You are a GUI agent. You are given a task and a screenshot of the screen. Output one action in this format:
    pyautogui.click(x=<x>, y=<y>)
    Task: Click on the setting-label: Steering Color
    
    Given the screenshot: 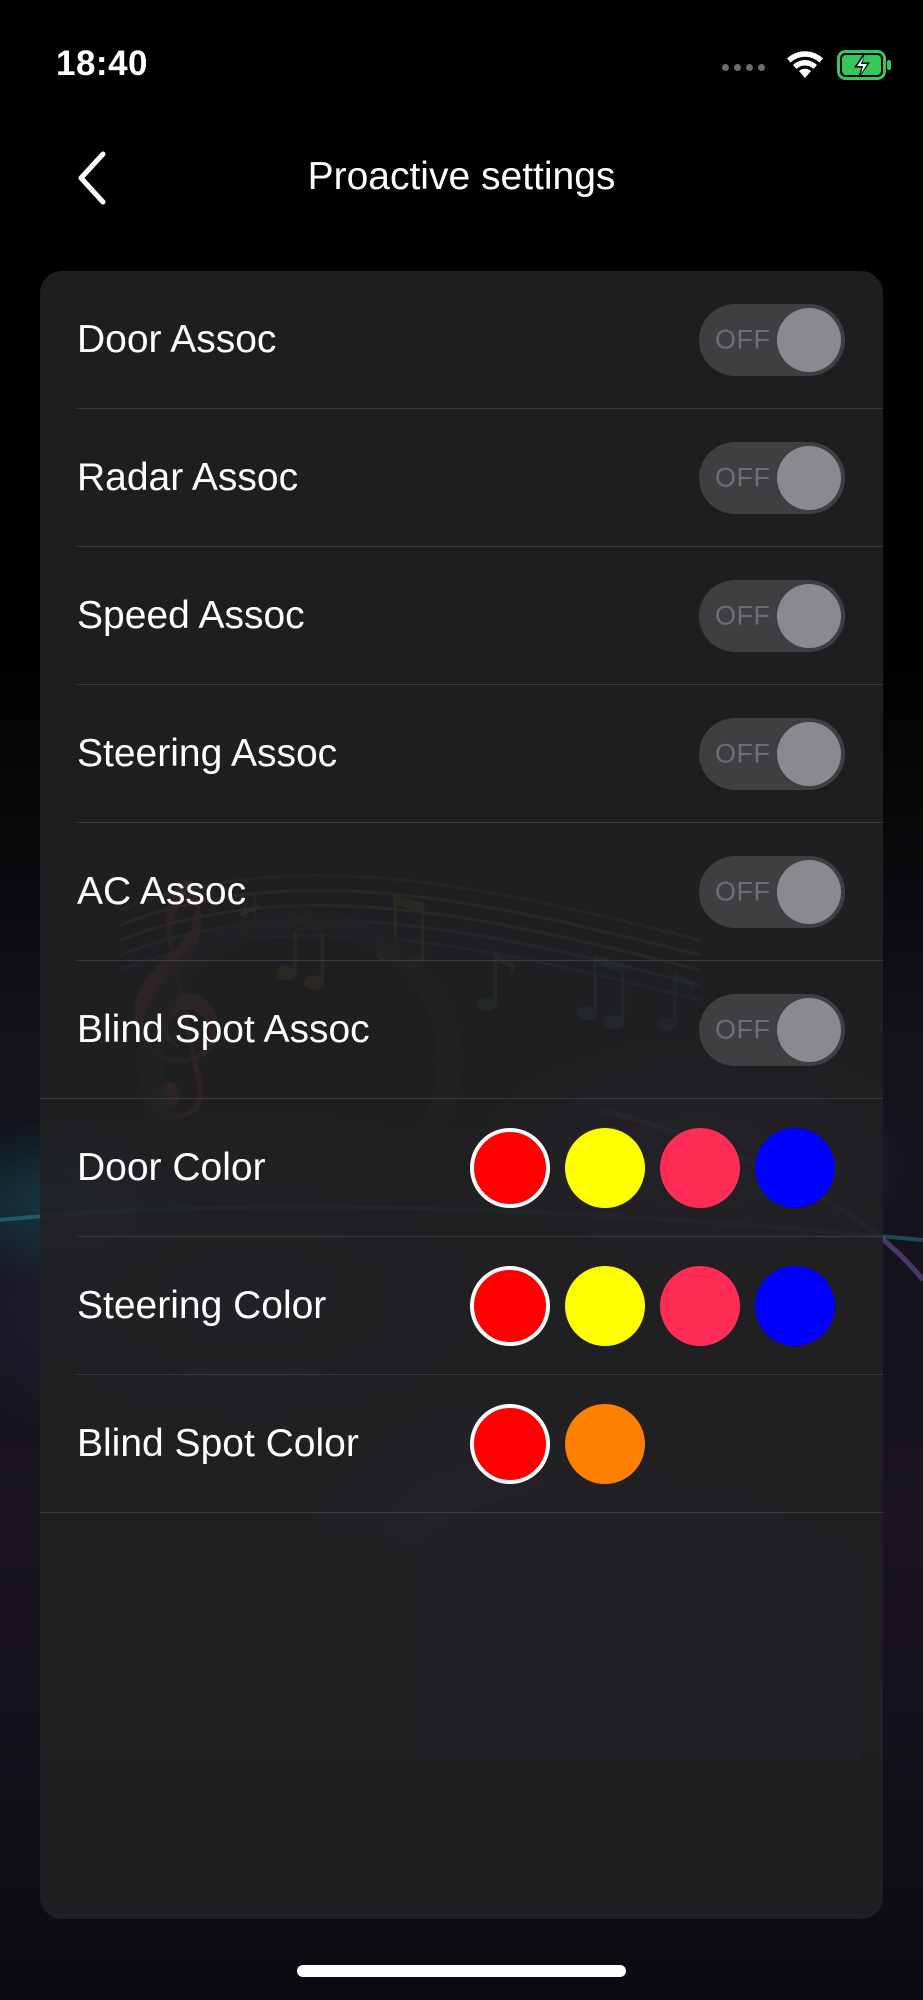 What is the action you would take?
    pyautogui.click(x=202, y=1305)
    